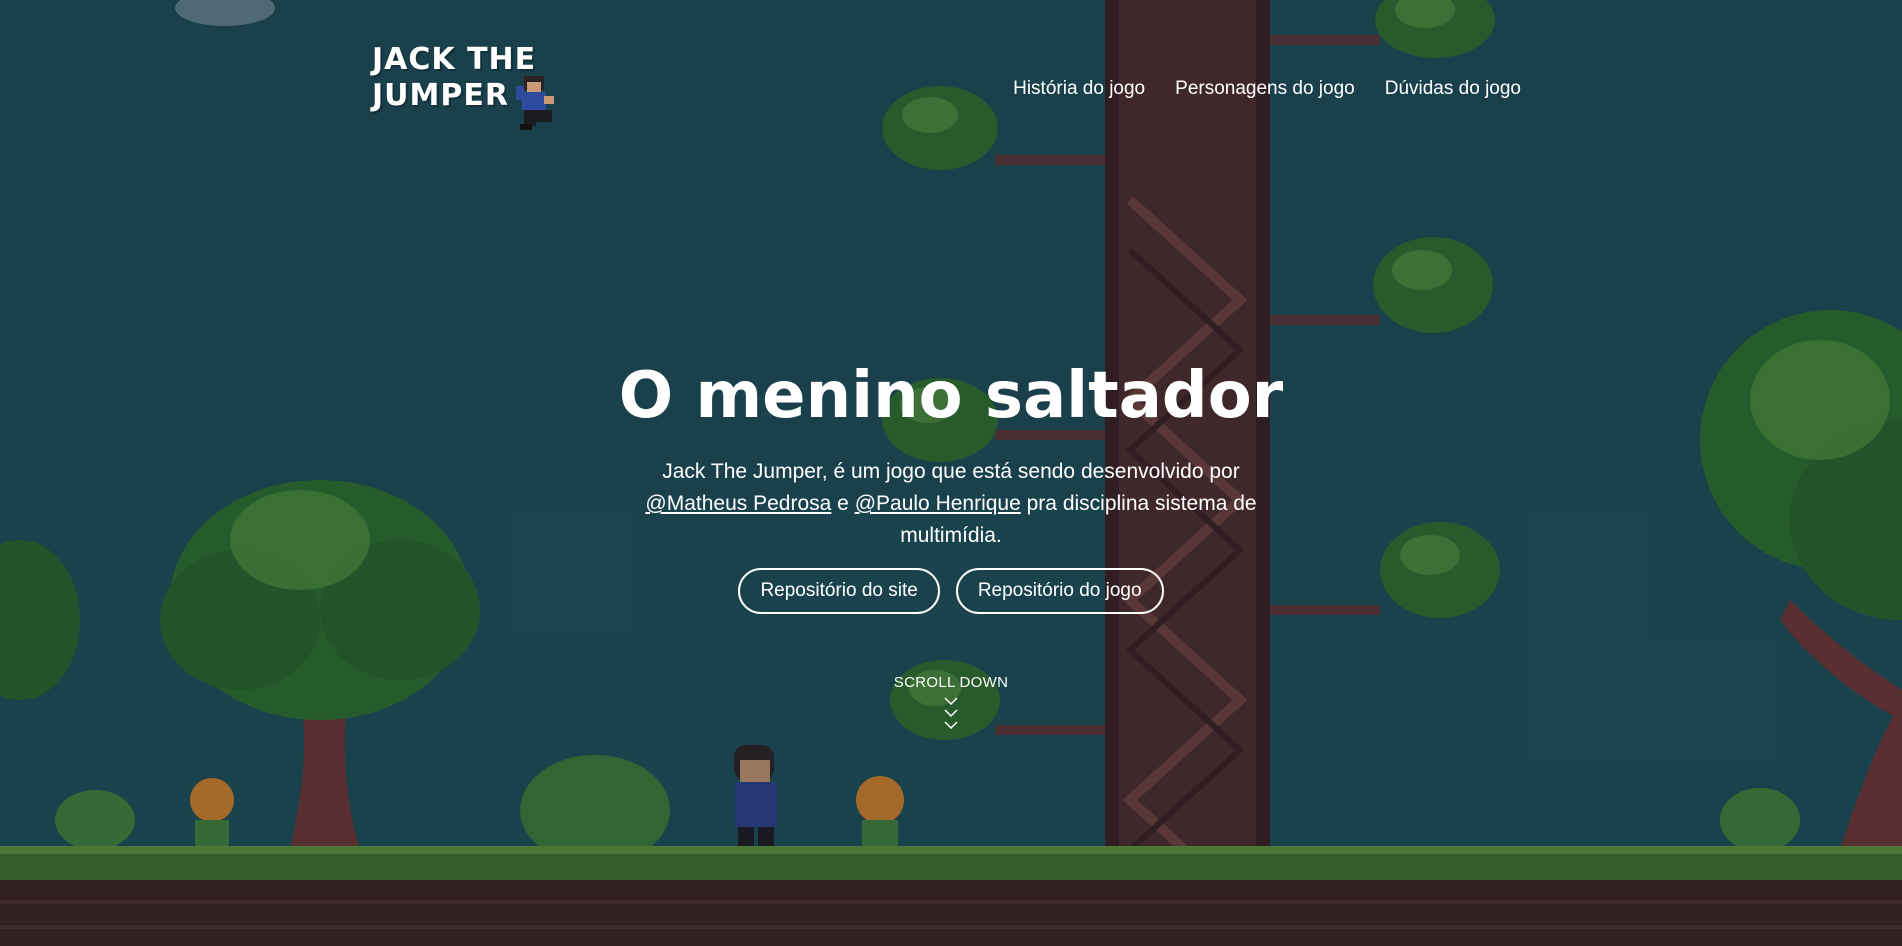 This screenshot has width=1902, height=946. I want to click on nav-link-personagens: Personagens do jogo, so click(1265, 89).